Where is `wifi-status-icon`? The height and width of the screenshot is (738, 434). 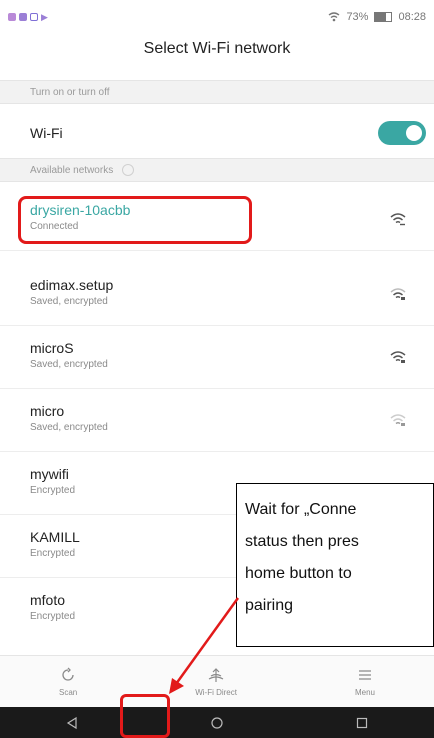
wifi-status-icon is located at coordinates (334, 17).